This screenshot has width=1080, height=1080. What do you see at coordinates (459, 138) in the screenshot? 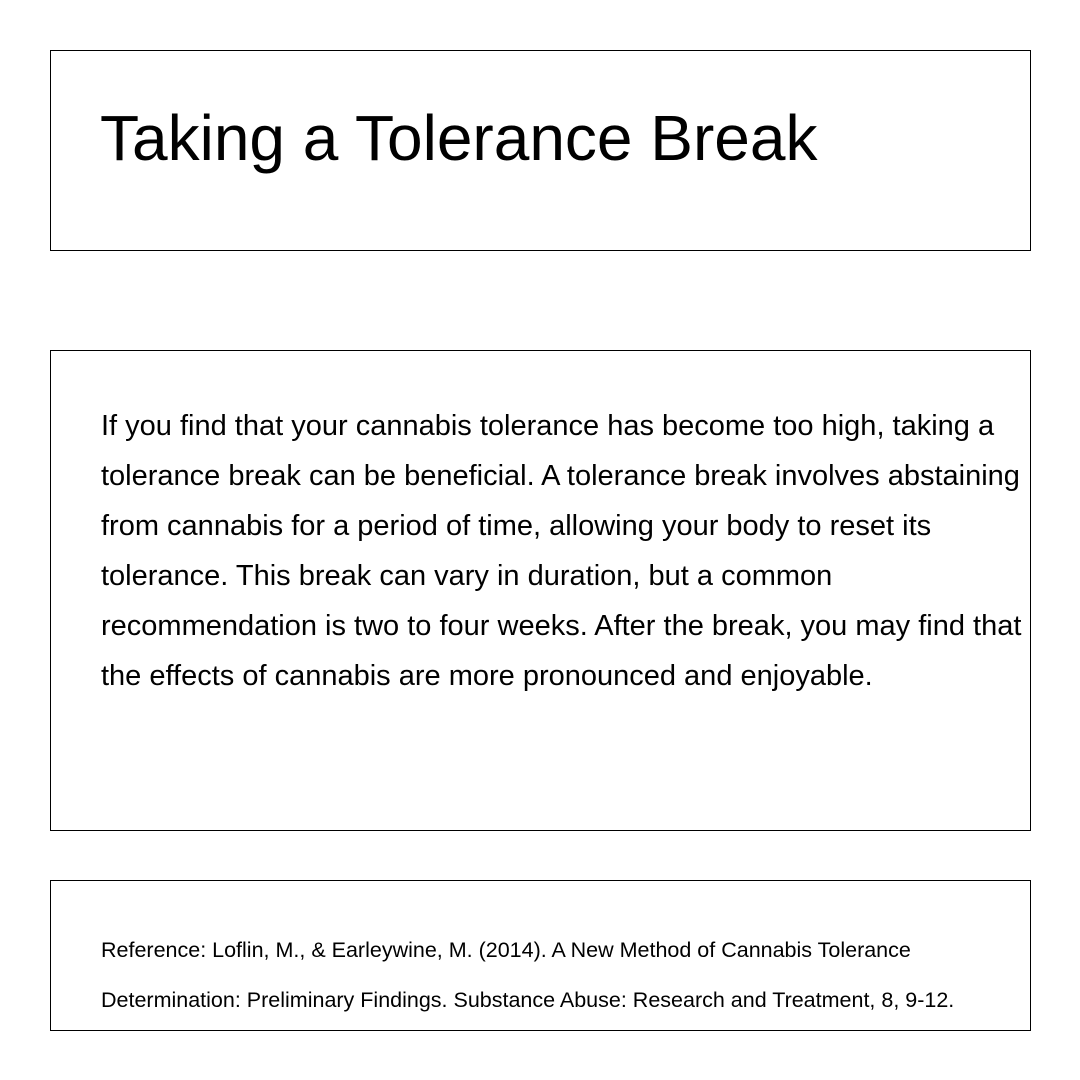
I see `page-title: Taking a Tolerance Break` at bounding box center [459, 138].